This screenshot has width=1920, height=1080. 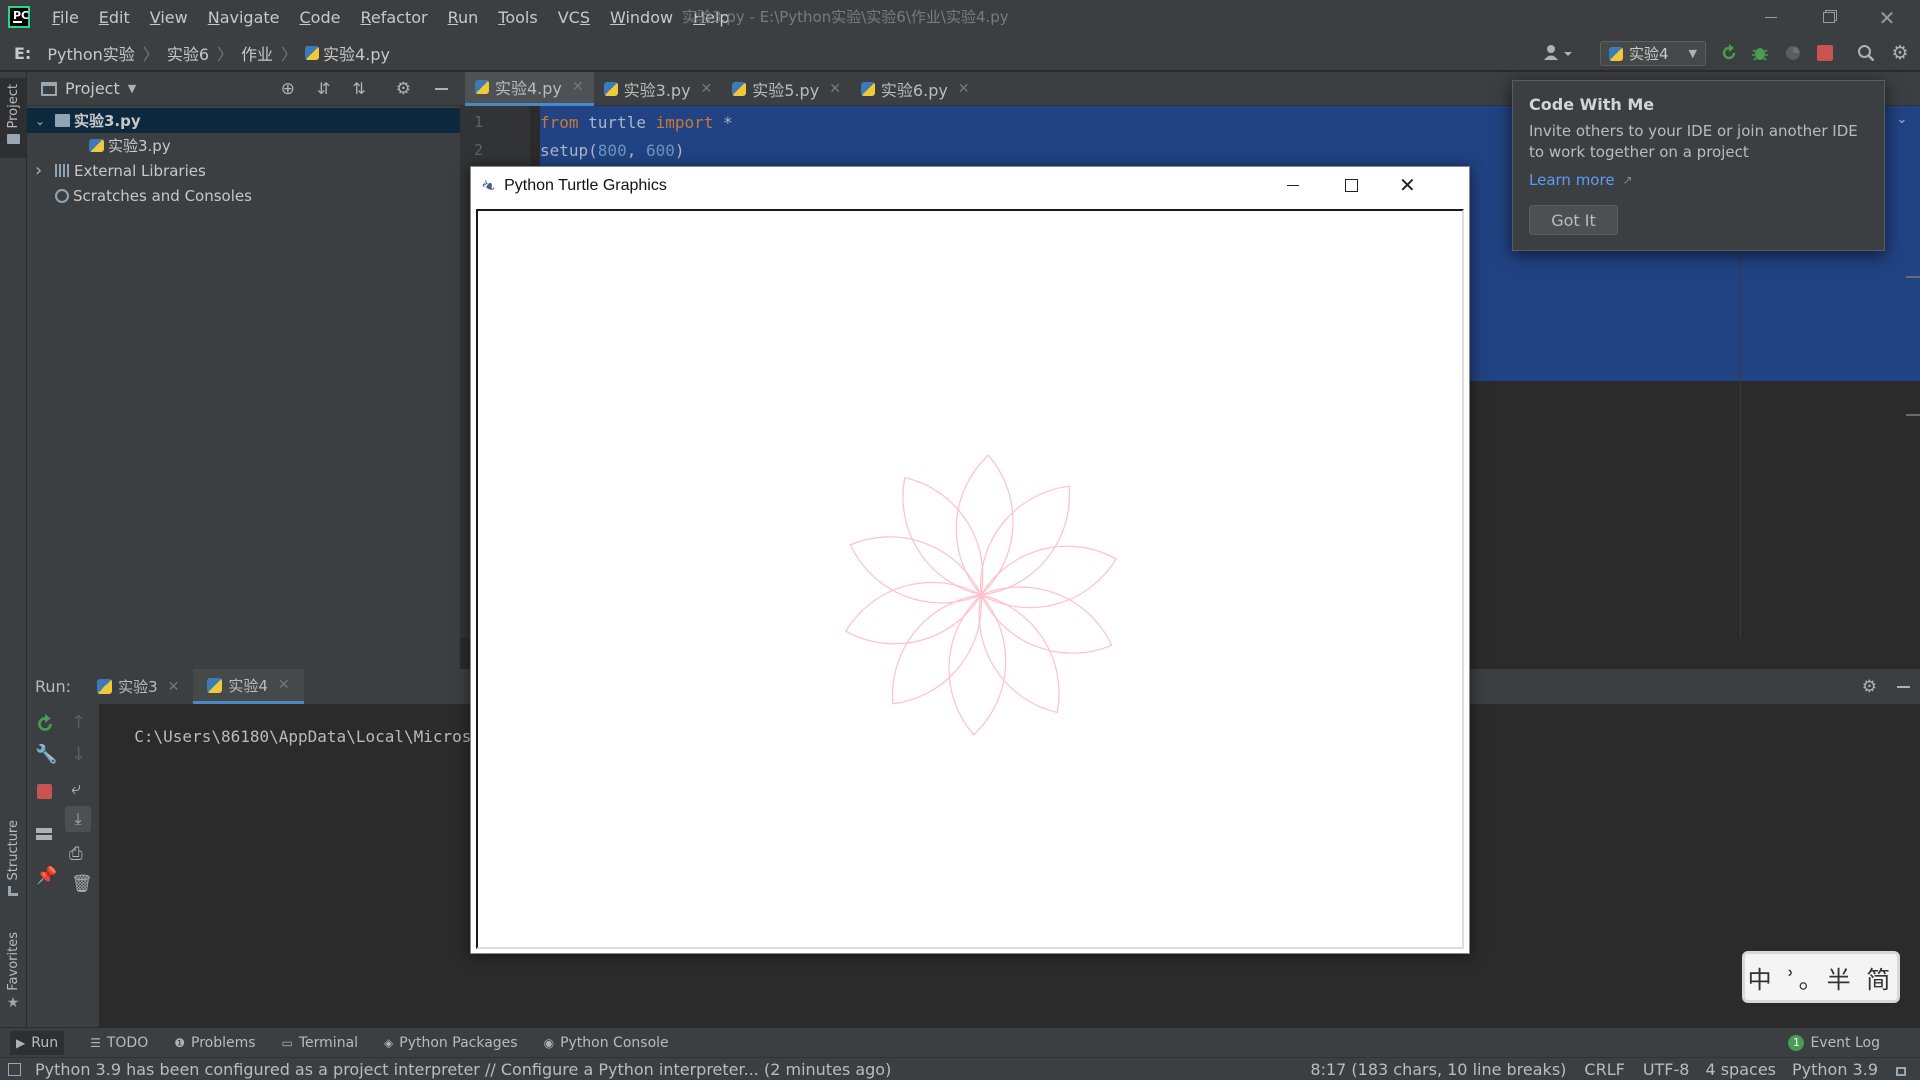 What do you see at coordinates (356, 53) in the screenshot?
I see `breadcrumb-item: 实验4.py` at bounding box center [356, 53].